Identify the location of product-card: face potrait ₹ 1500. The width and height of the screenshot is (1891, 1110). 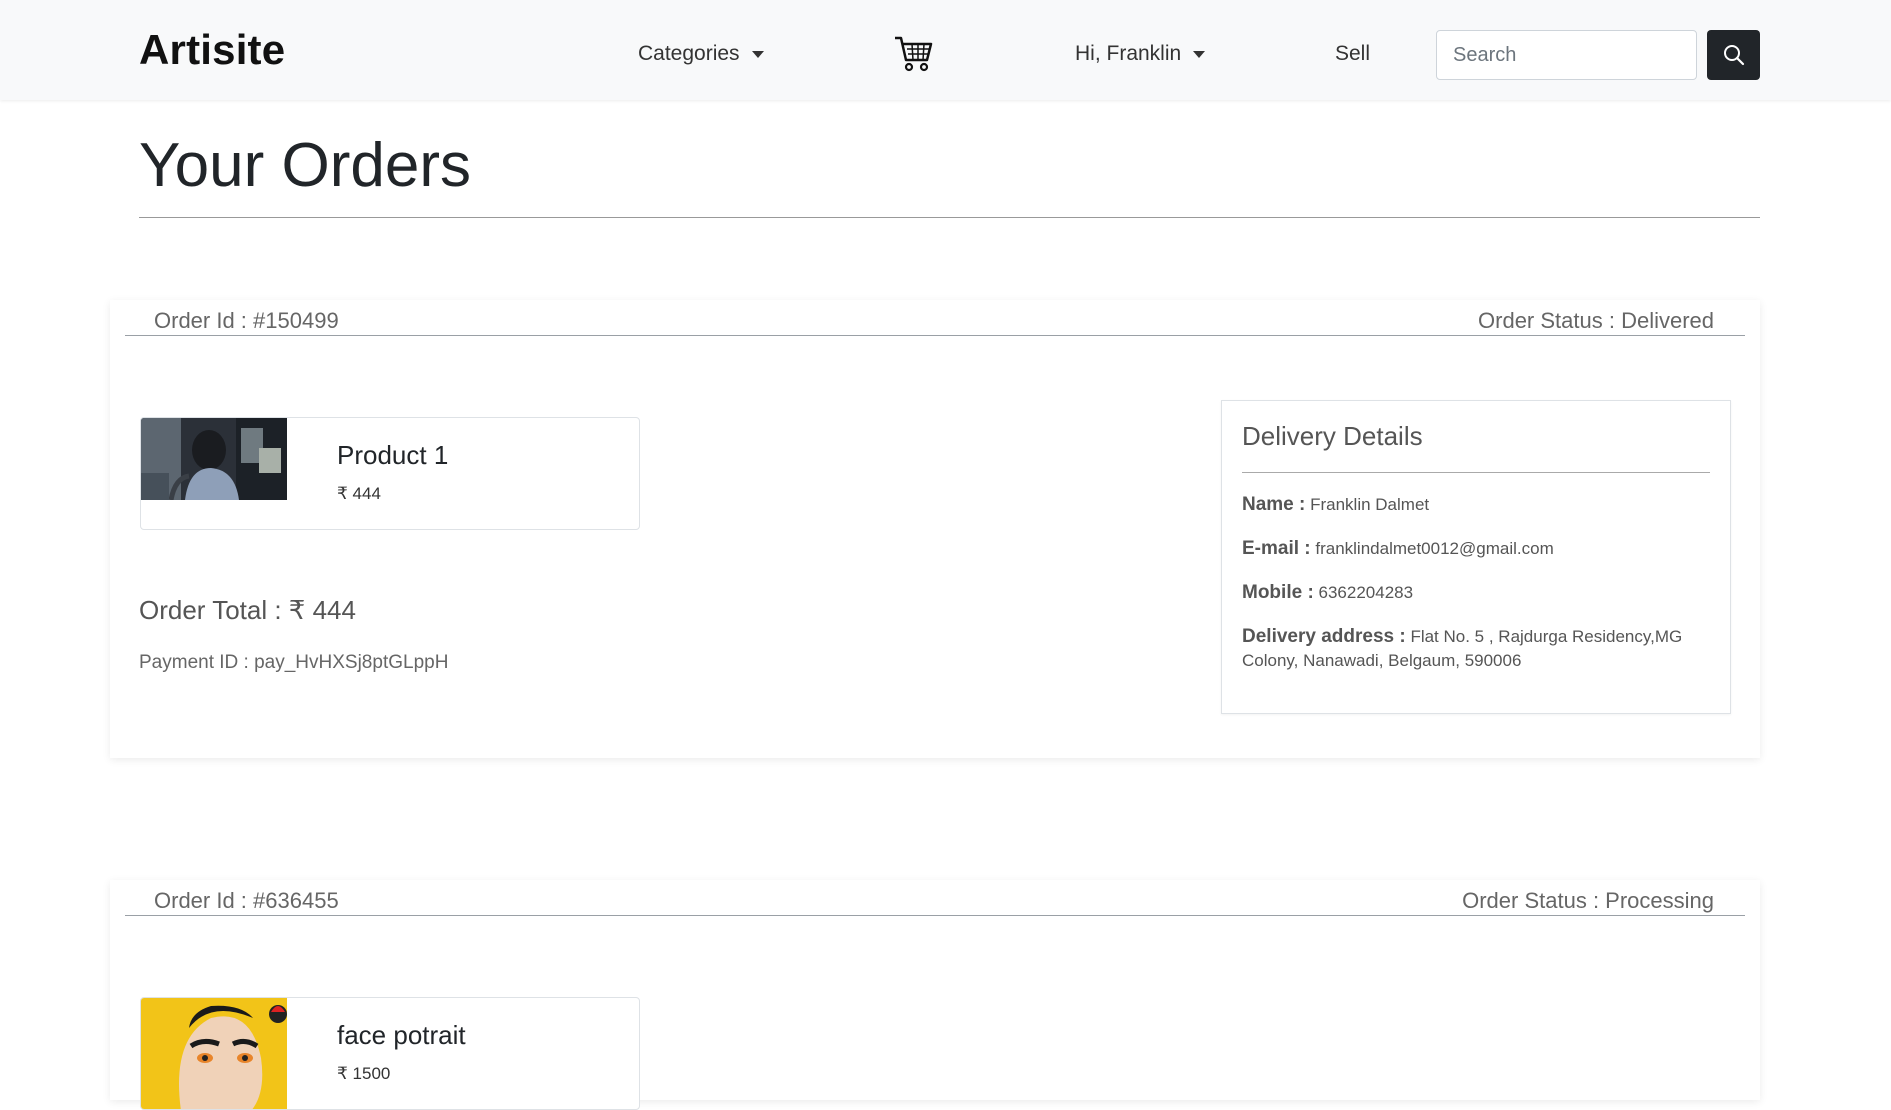
(390, 1053).